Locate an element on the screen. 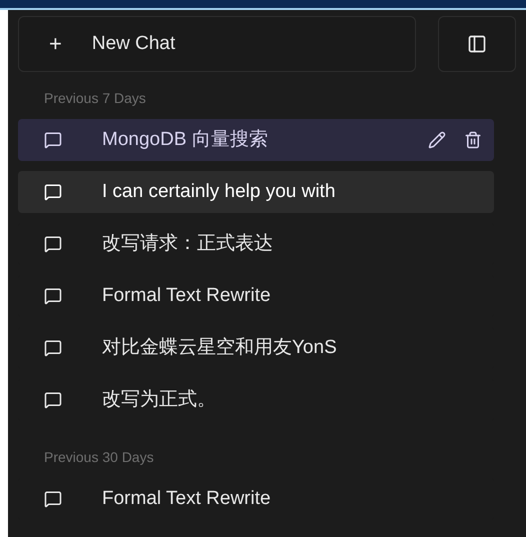 Image resolution: width=526 pixels, height=537 pixels. chat-item: MongoDB 向量搜索 is located at coordinates (256, 140).